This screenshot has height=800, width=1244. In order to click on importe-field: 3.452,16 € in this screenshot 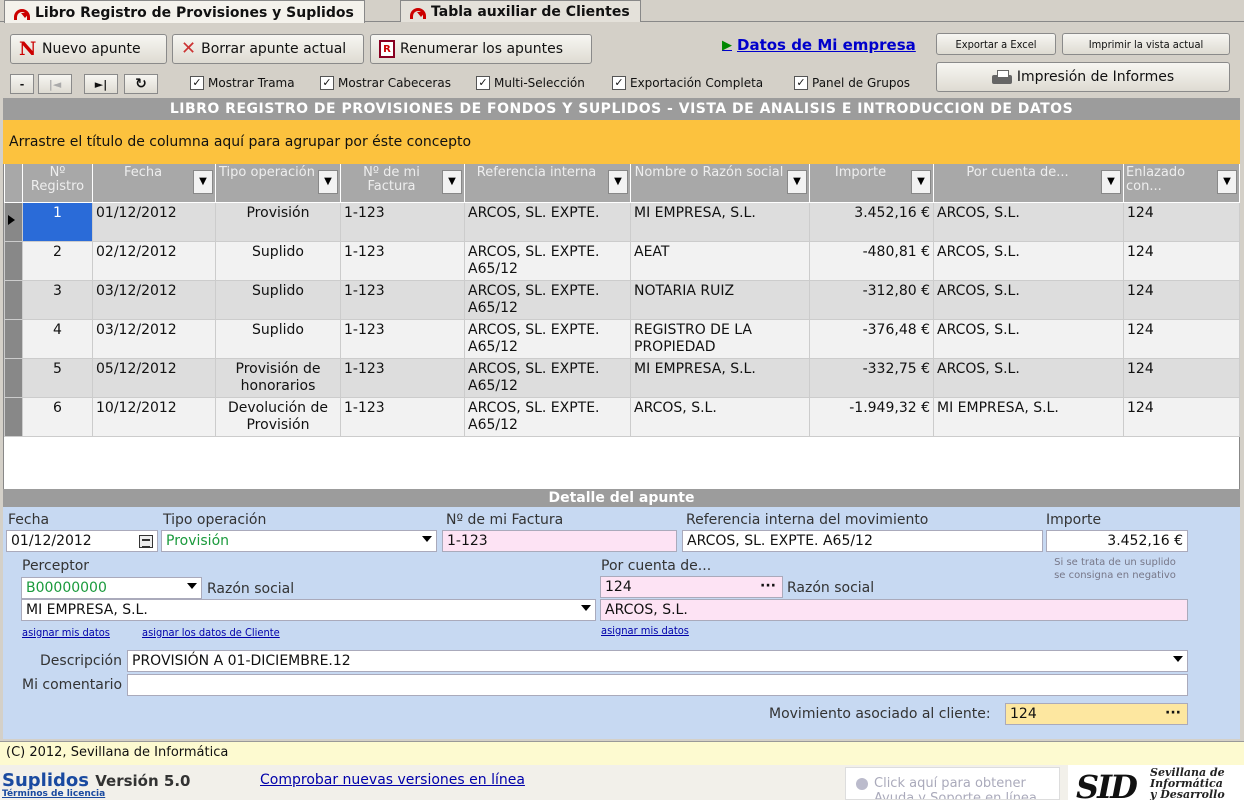, I will do `click(1117, 541)`.